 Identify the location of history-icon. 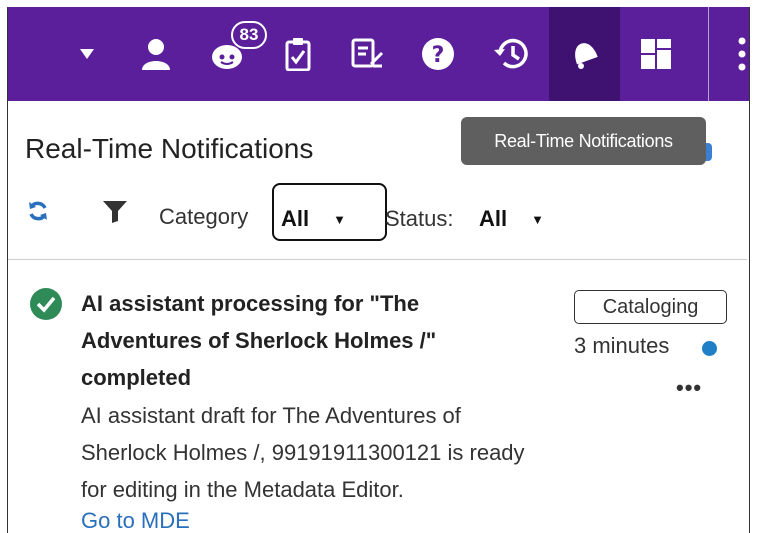
(511, 54).